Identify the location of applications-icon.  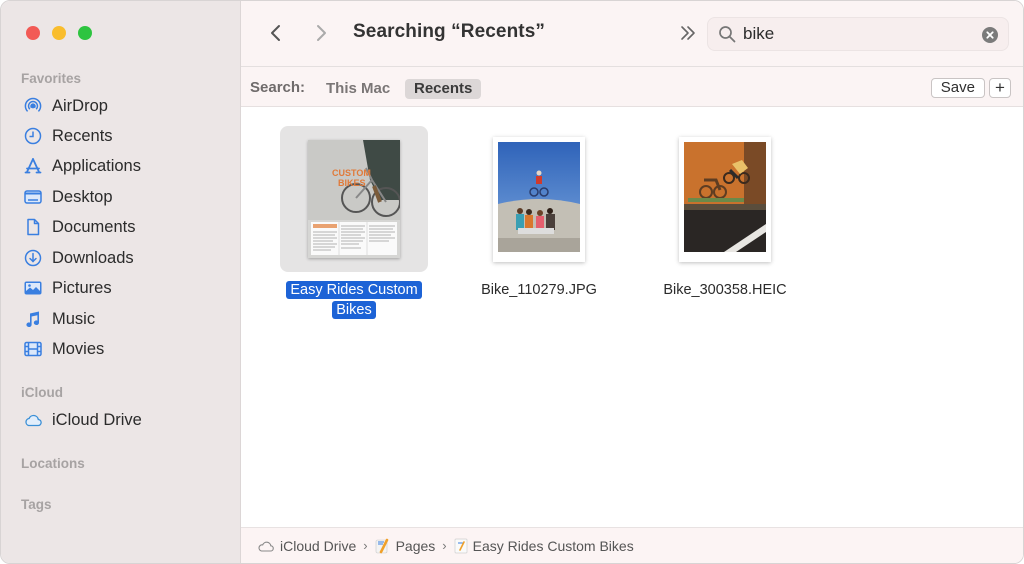
(33, 166).